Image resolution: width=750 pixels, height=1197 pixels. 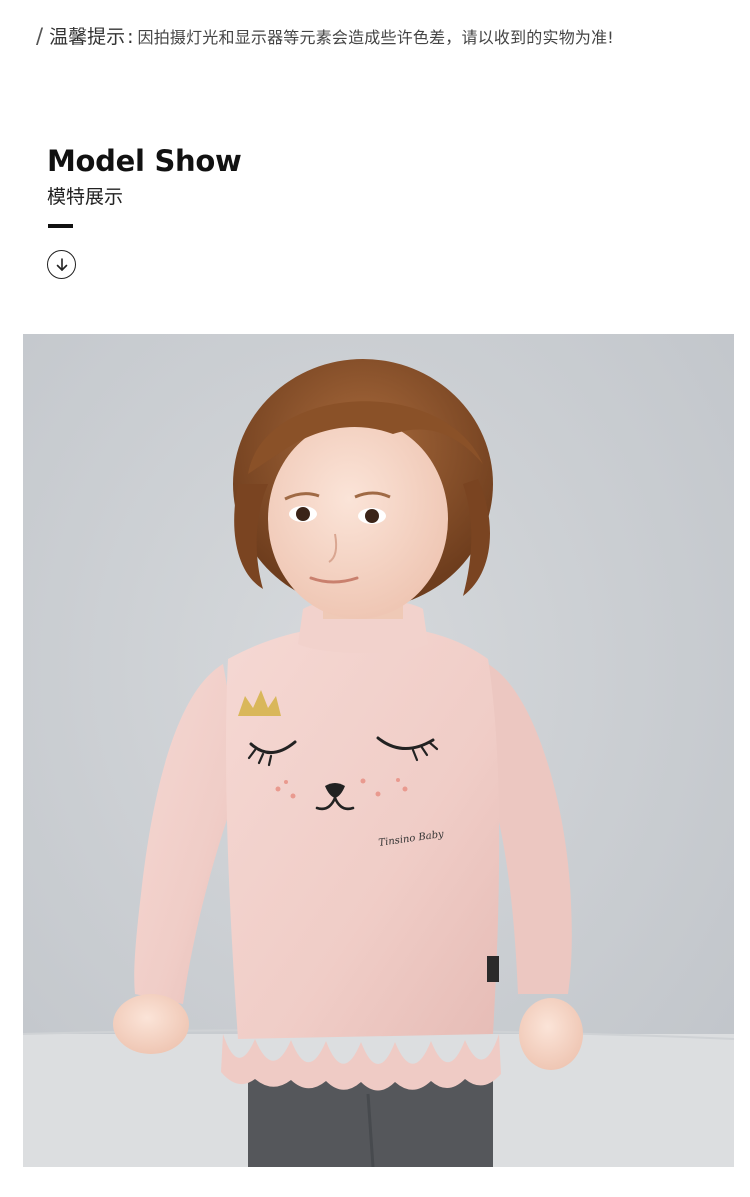 What do you see at coordinates (60, 226) in the screenshot?
I see `title-underline` at bounding box center [60, 226].